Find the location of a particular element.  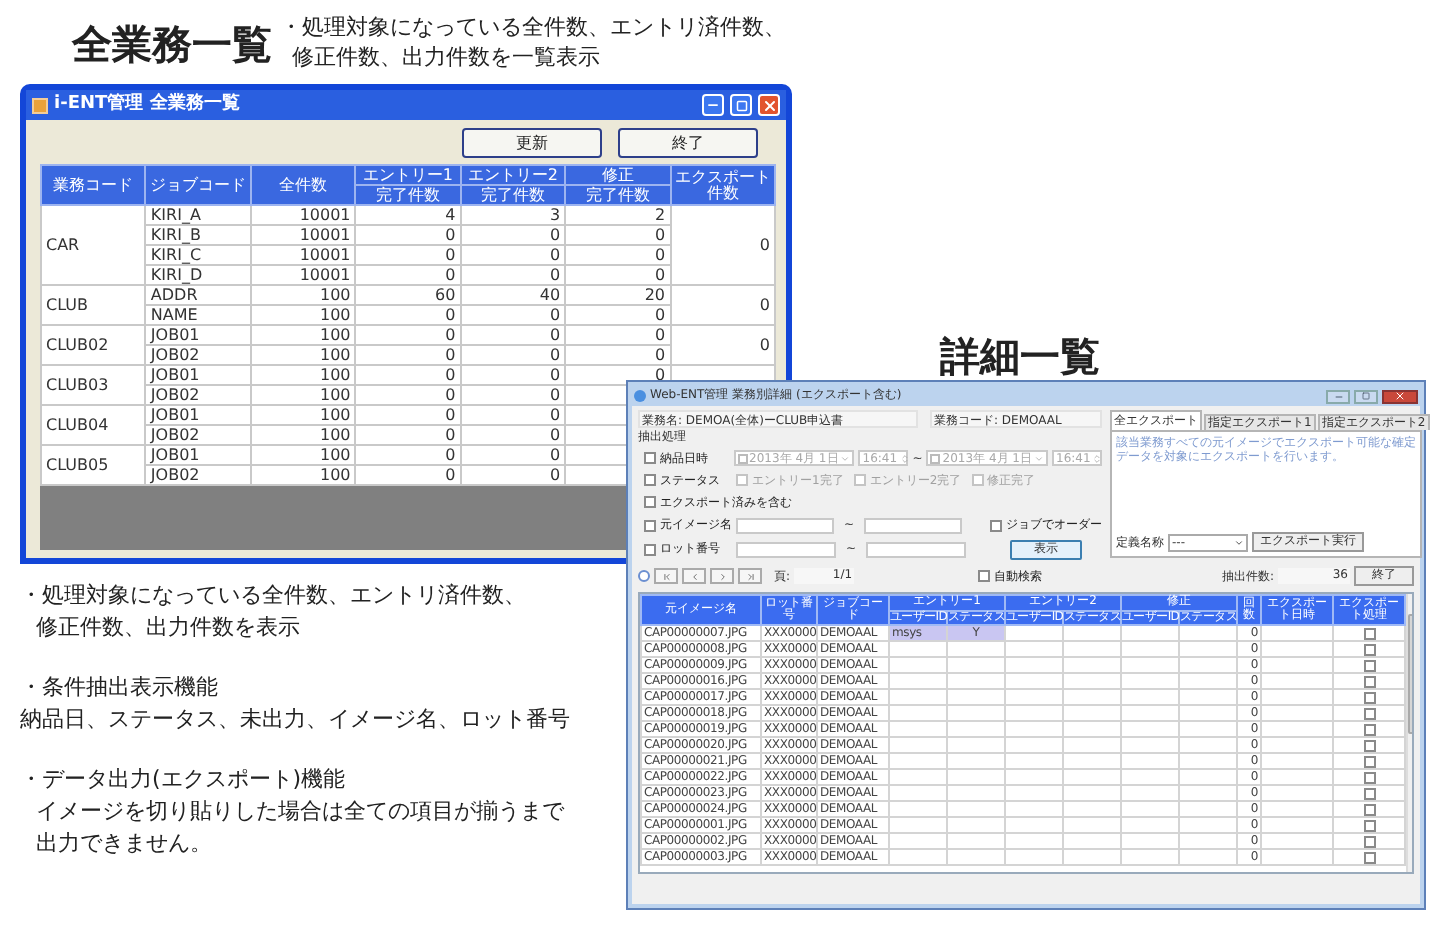

column-header: 業務コード is located at coordinates (93, 185).